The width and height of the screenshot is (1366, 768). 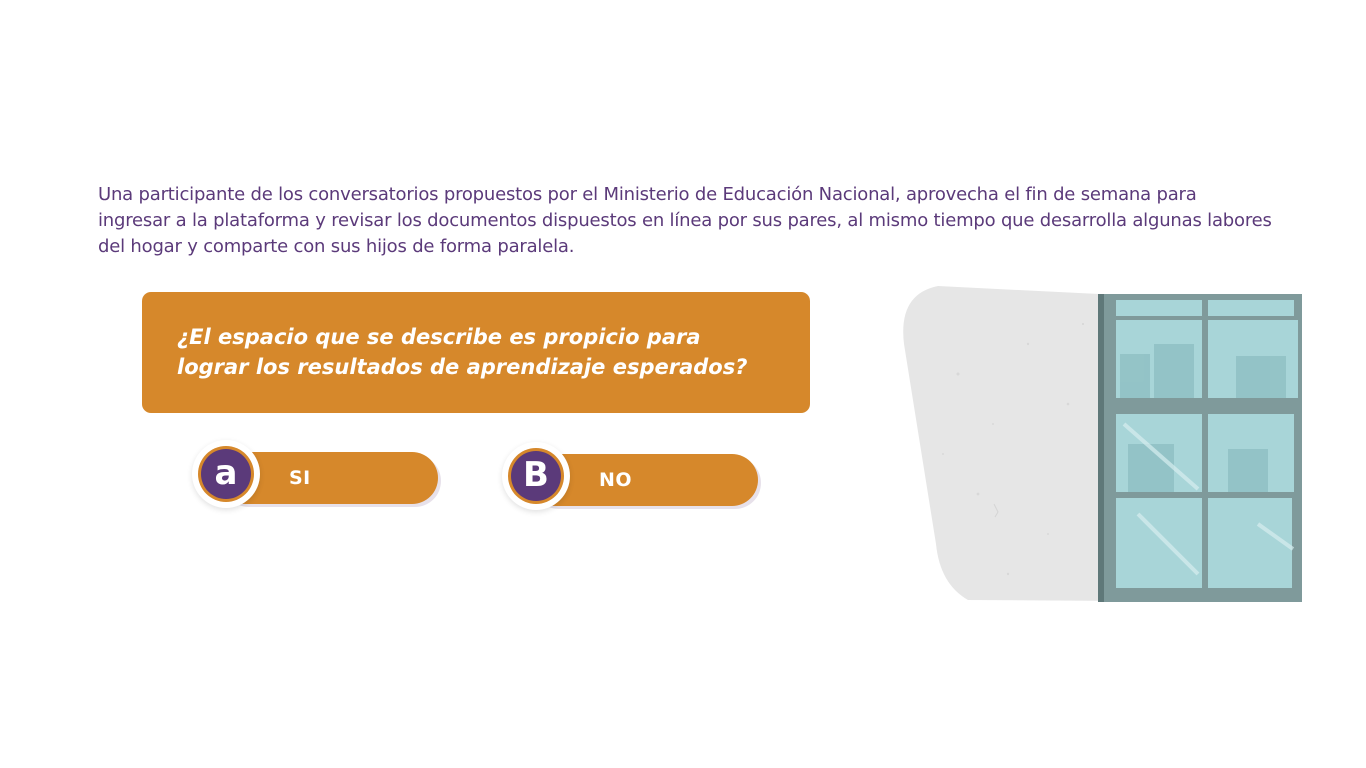 What do you see at coordinates (616, 480) in the screenshot?
I see `option-no-label: NO` at bounding box center [616, 480].